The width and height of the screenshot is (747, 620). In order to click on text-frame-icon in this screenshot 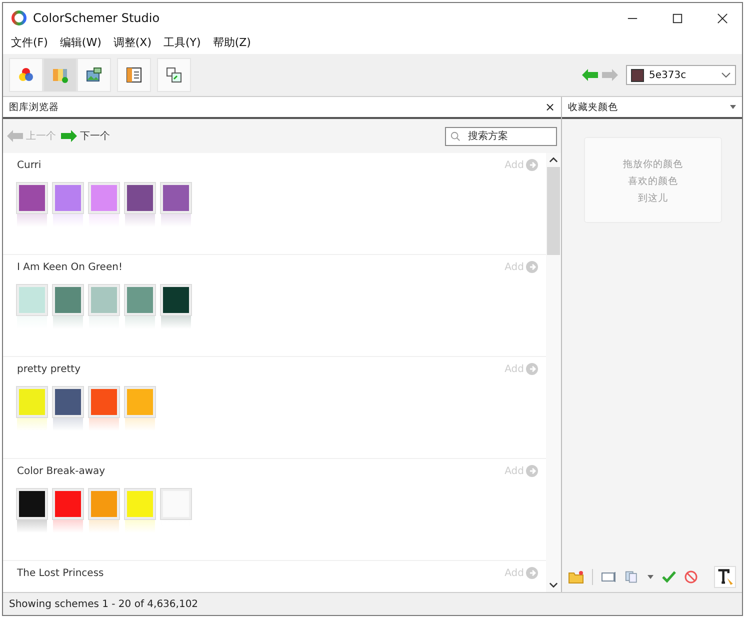, I will do `click(609, 577)`.